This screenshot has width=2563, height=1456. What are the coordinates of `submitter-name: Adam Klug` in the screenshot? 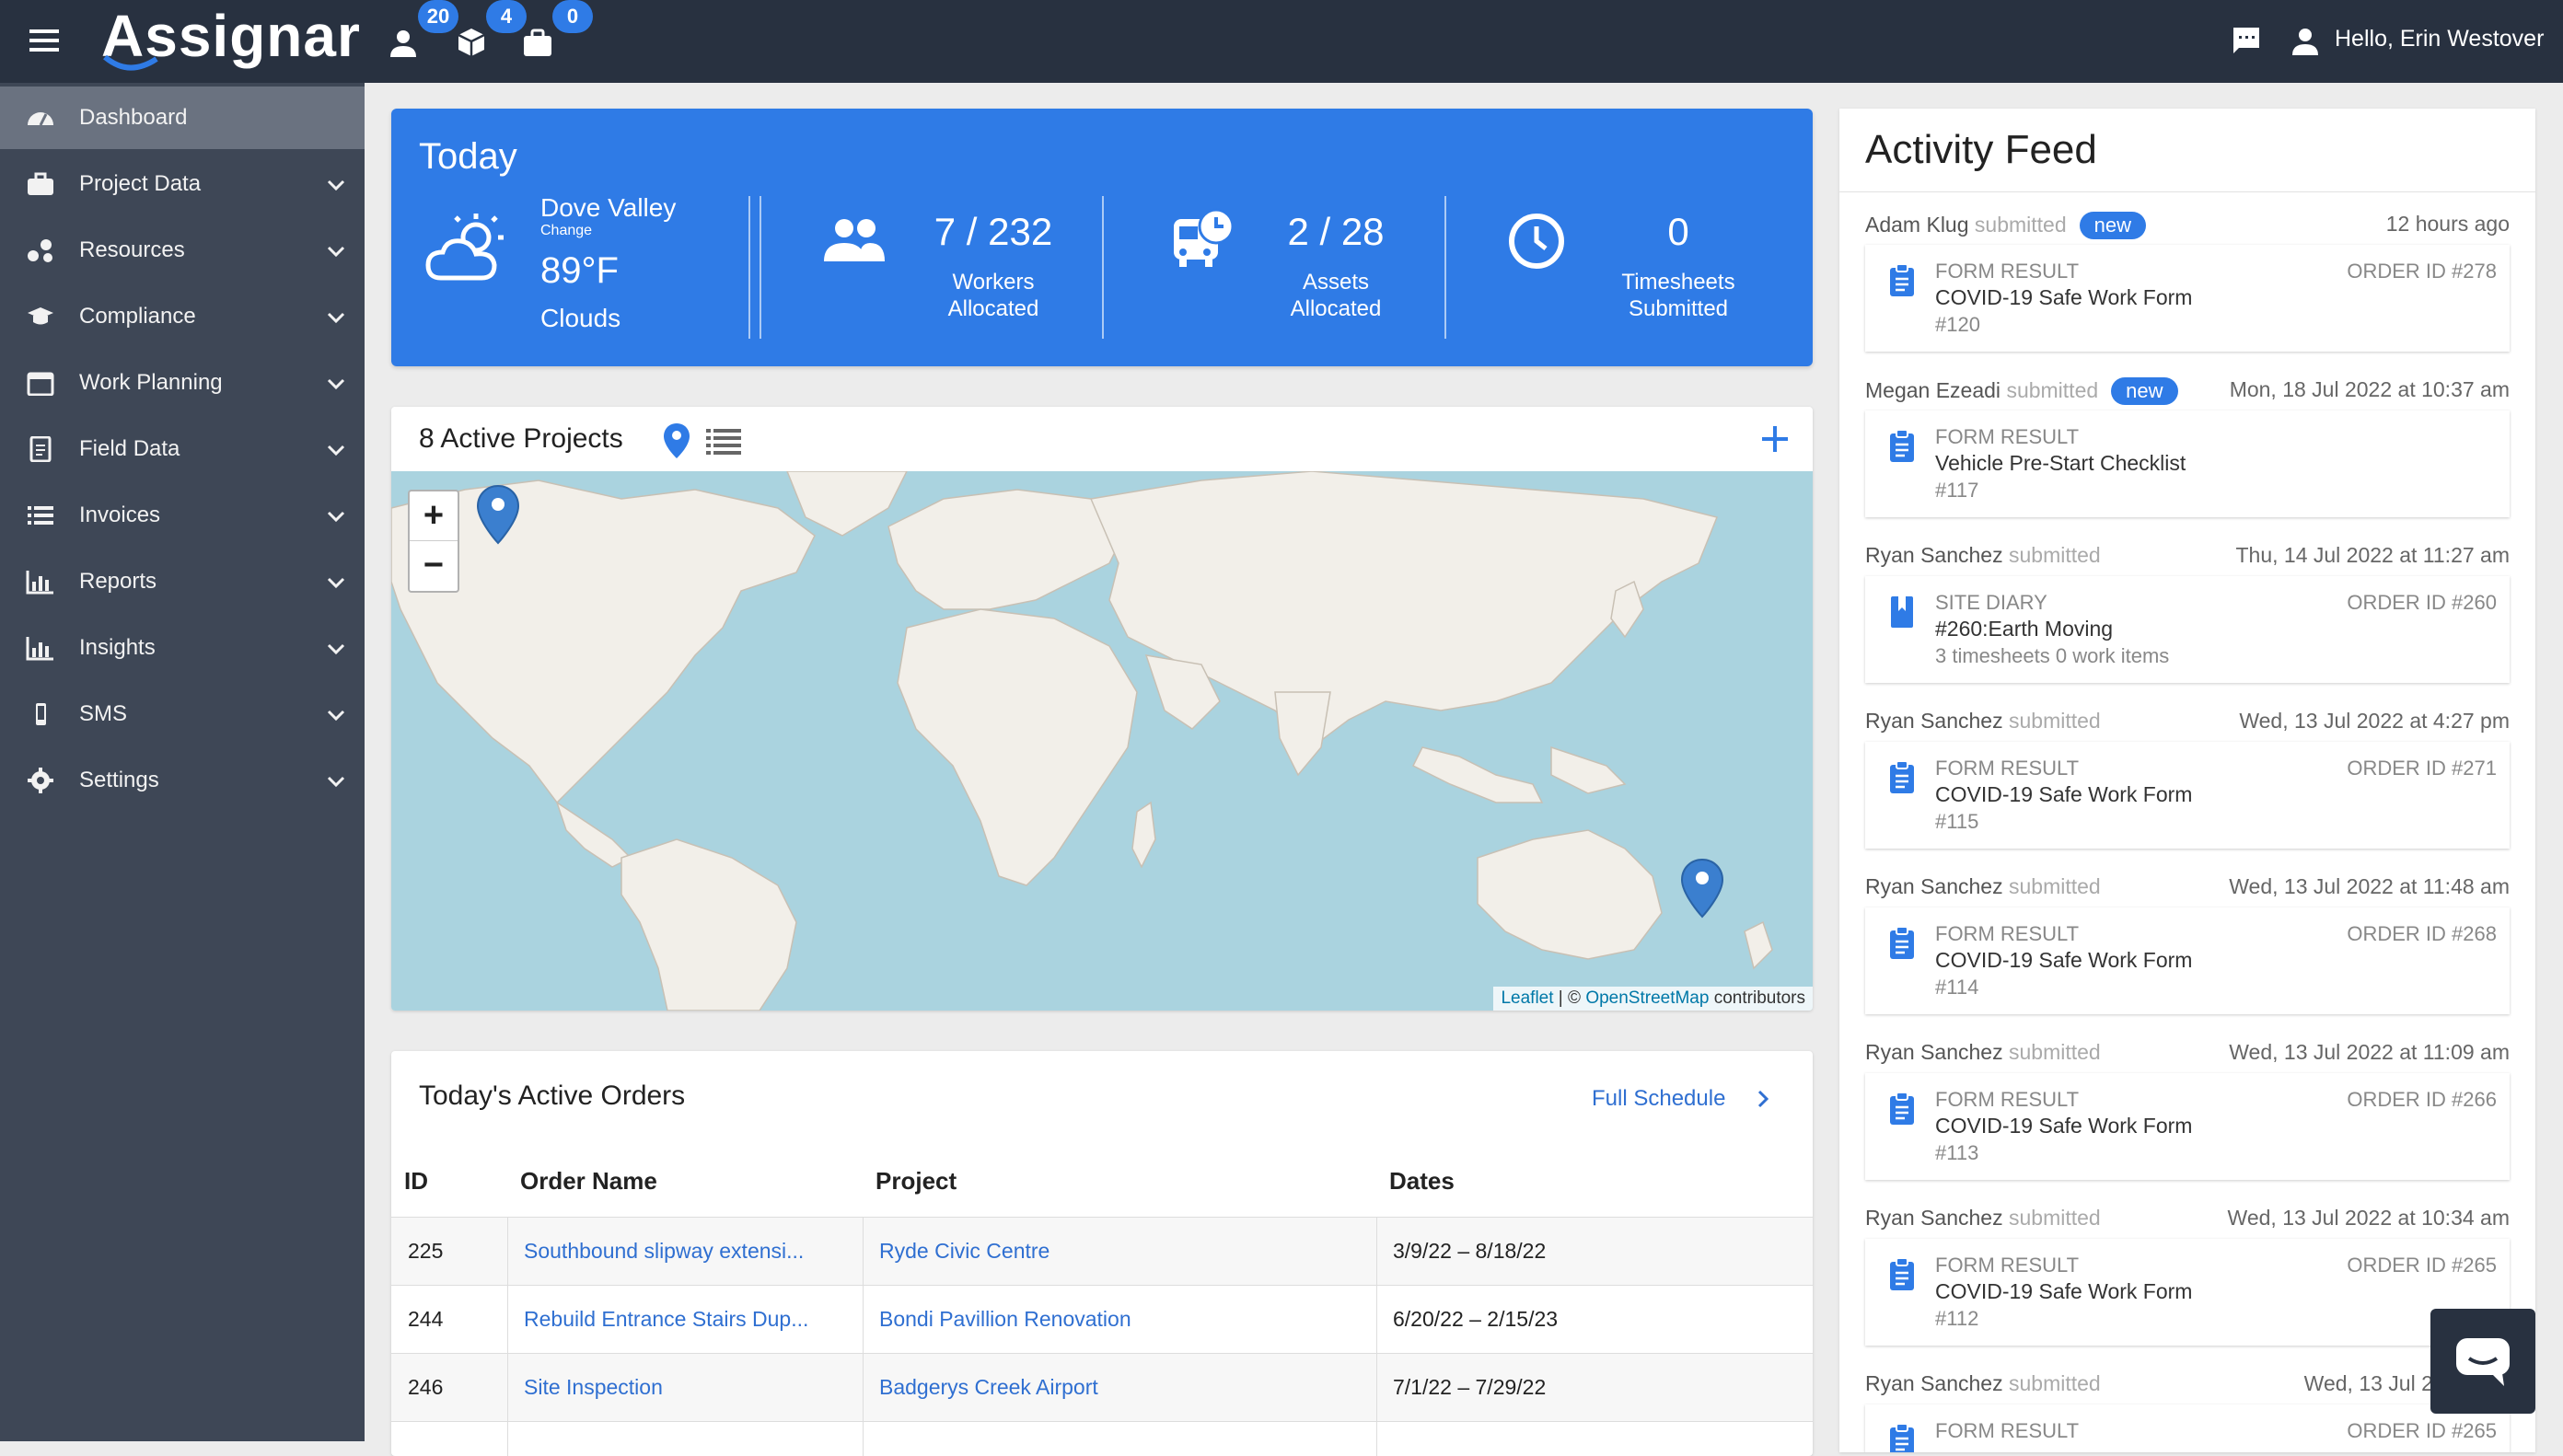 It's located at (1917, 225).